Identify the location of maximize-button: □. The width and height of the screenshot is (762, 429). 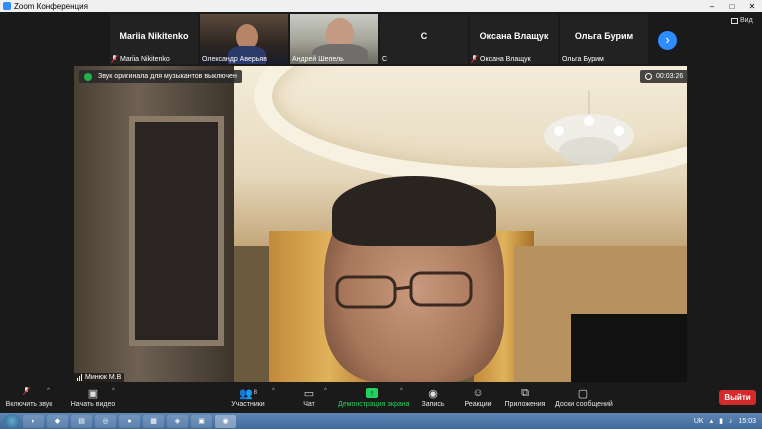
(732, 6).